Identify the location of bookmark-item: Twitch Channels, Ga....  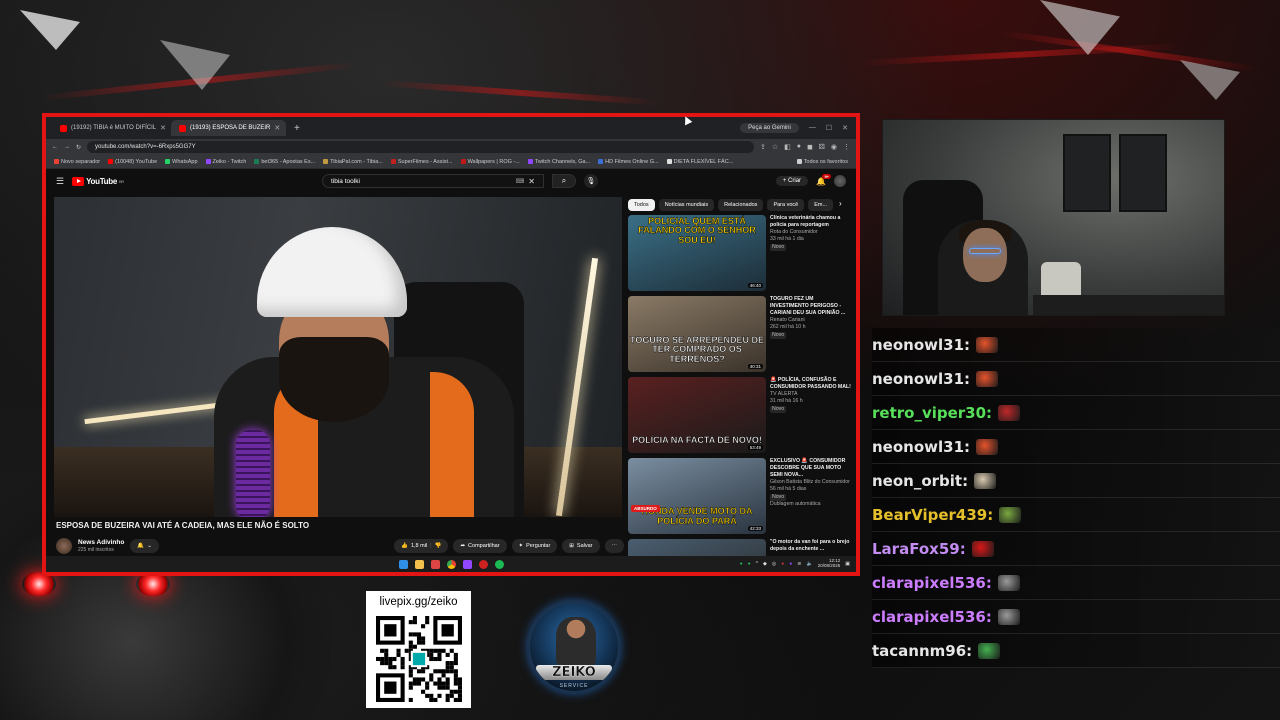
(558, 162).